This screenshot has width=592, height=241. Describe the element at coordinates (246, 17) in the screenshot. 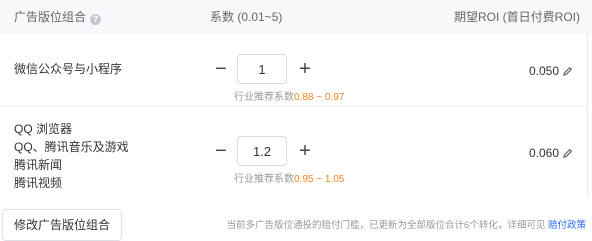

I see `header-coefficient: 系数 (0.01~5)` at that location.